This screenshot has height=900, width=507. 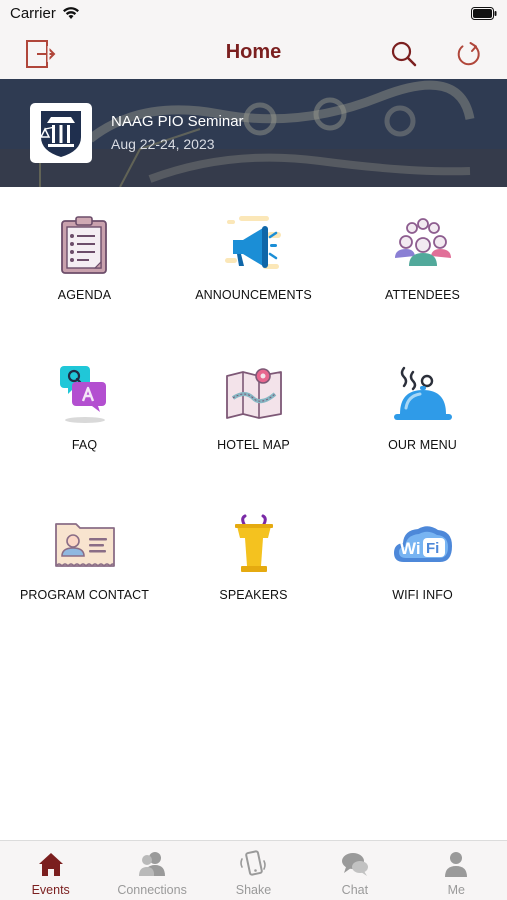 I want to click on menu-item-attendees: ATTENDEES, so click(x=422, y=252).